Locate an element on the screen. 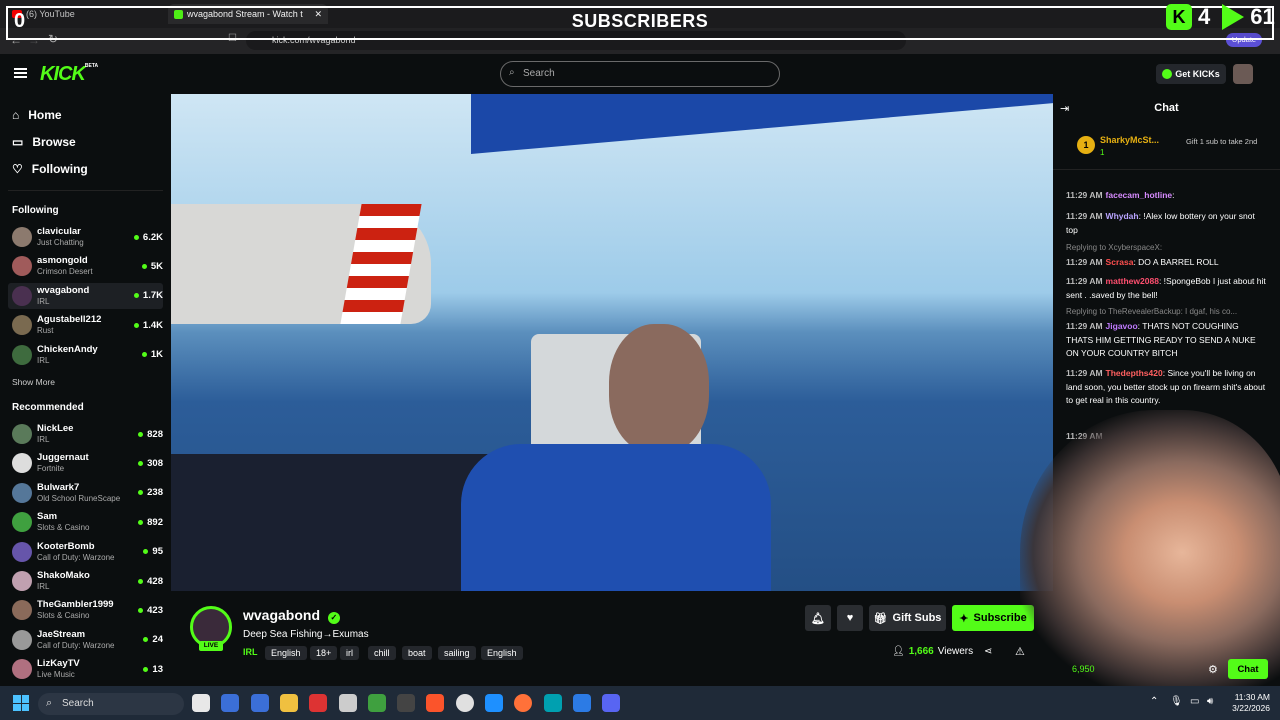  widgets-icon is located at coordinates (201, 703).